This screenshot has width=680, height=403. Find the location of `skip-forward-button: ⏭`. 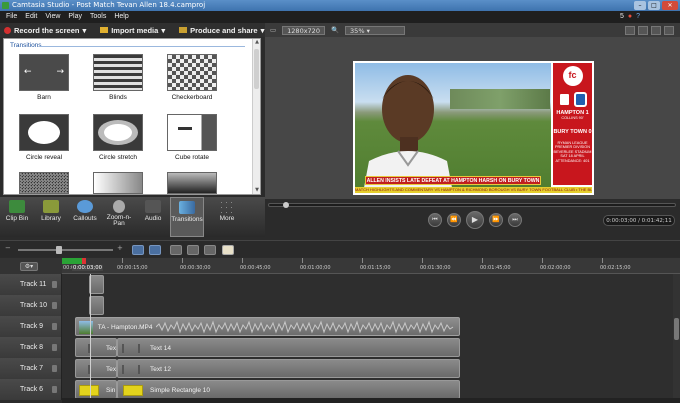

skip-forward-button: ⏭ is located at coordinates (515, 220).